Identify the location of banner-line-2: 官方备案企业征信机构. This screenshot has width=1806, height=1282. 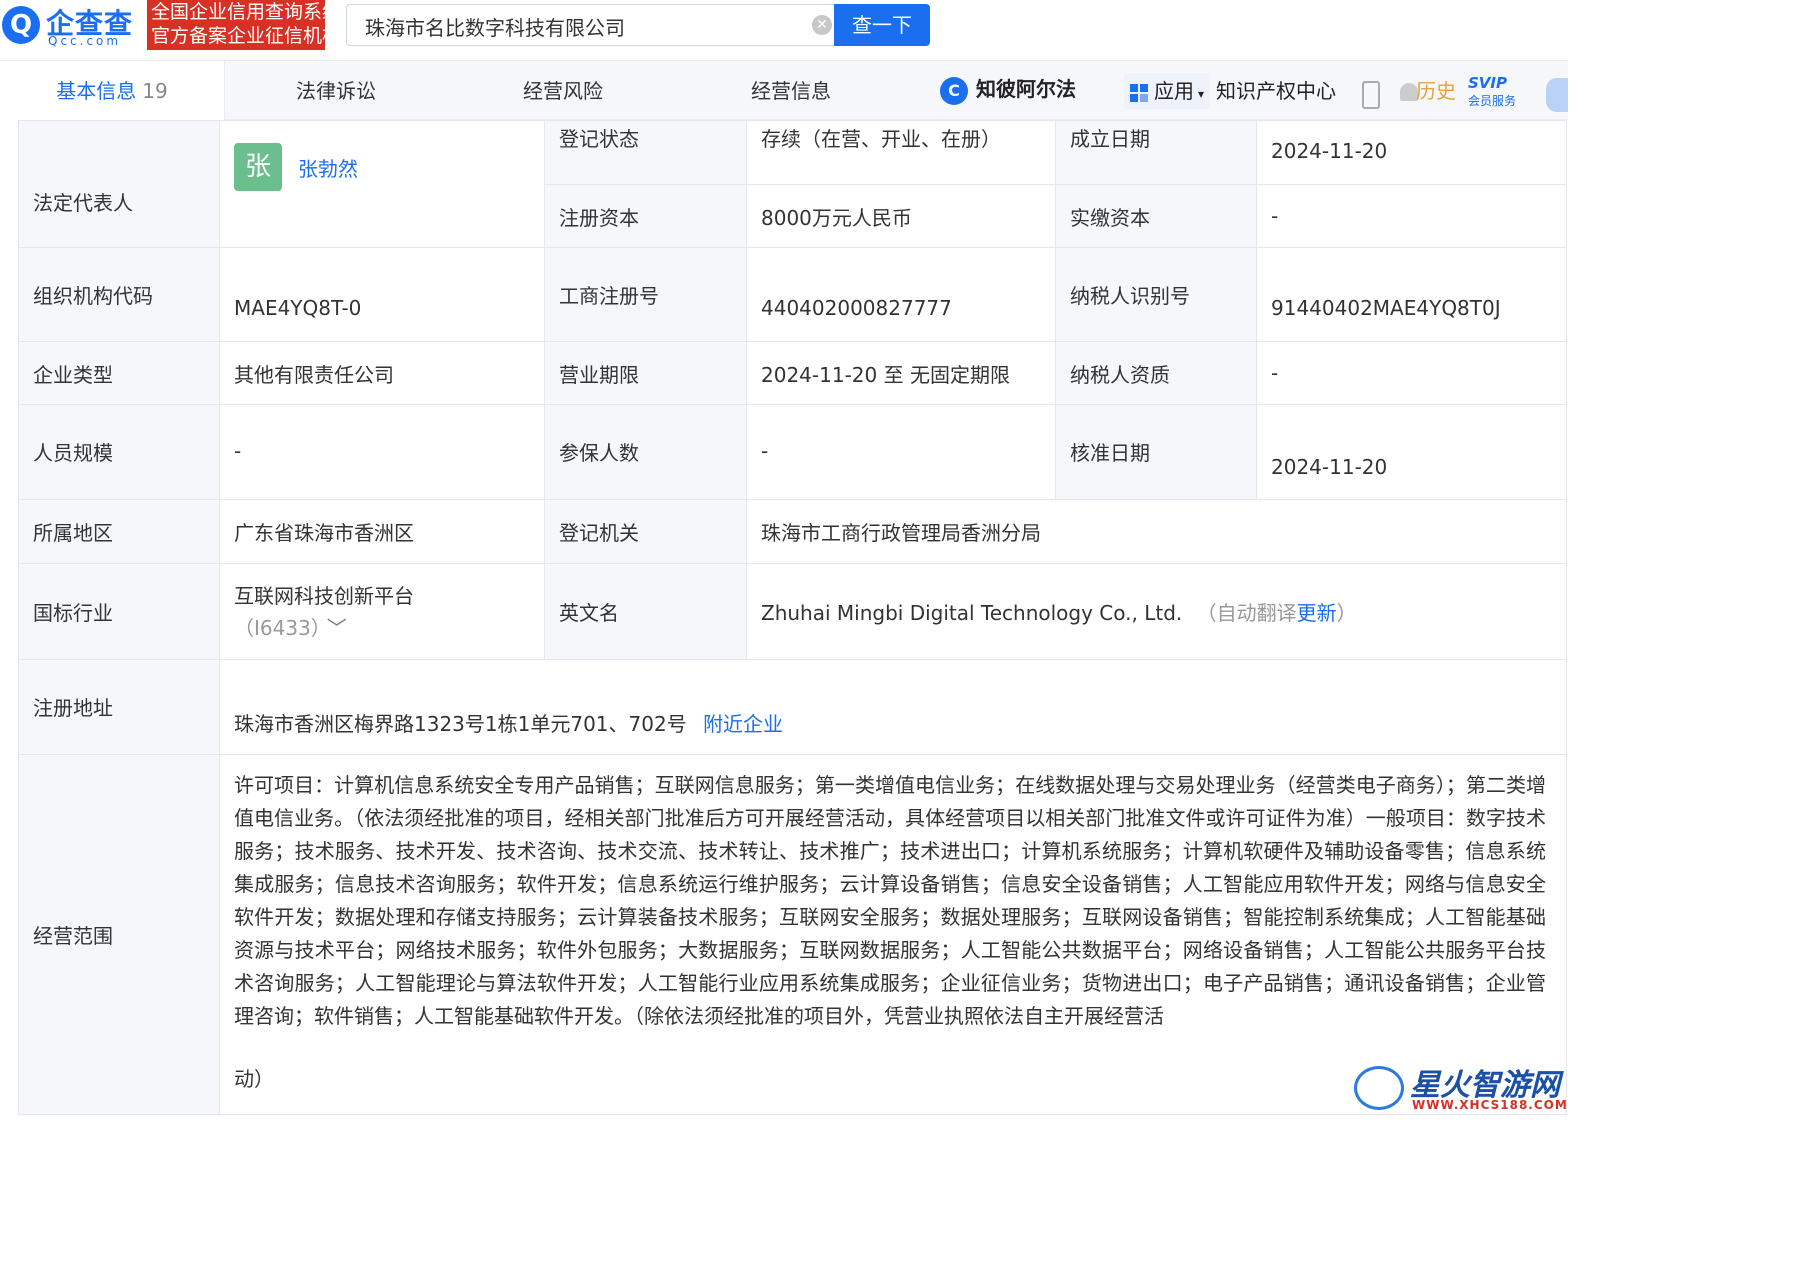
(238, 36).